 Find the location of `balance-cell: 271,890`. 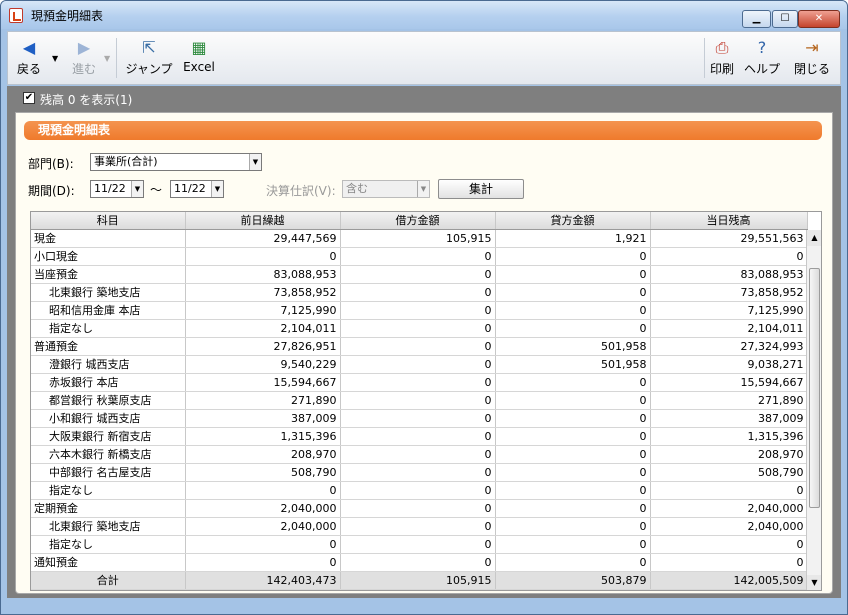

balance-cell: 271,890 is located at coordinates (729, 400).